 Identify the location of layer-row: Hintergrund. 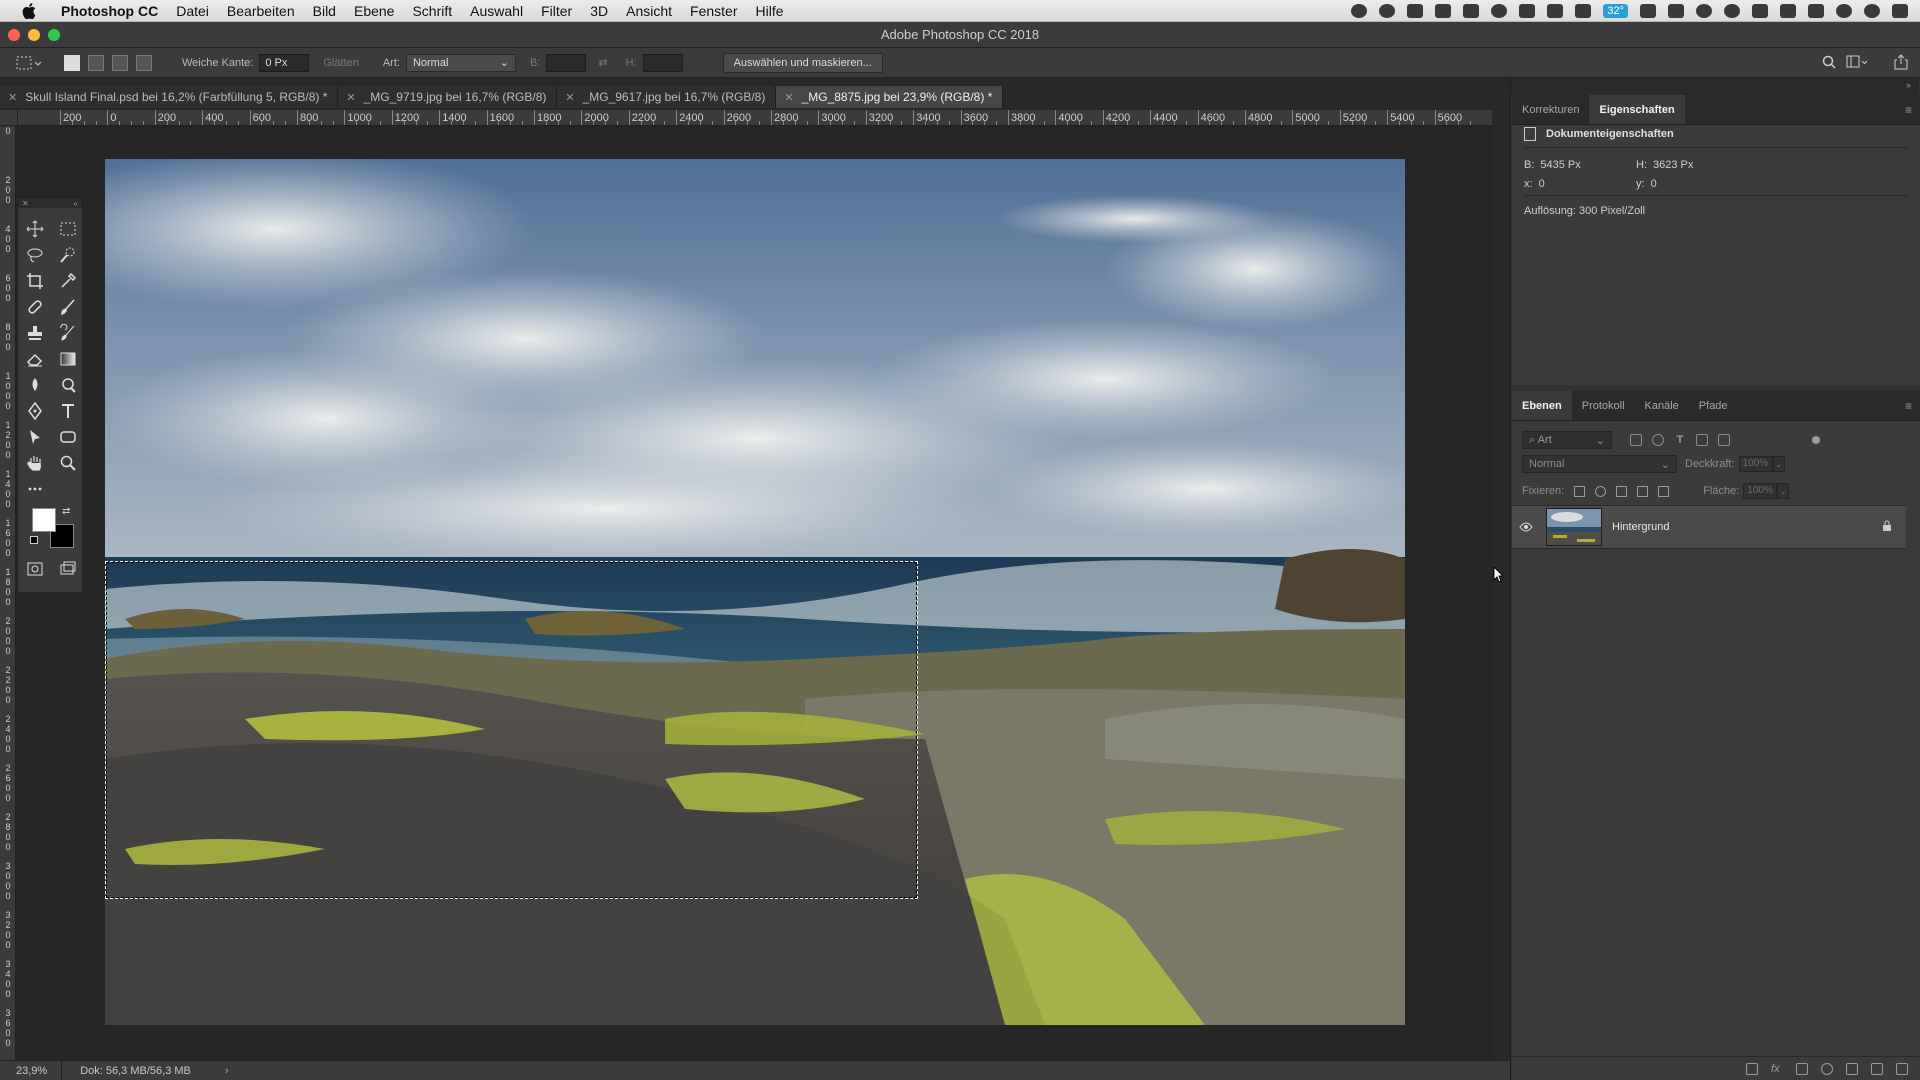
(1709, 527).